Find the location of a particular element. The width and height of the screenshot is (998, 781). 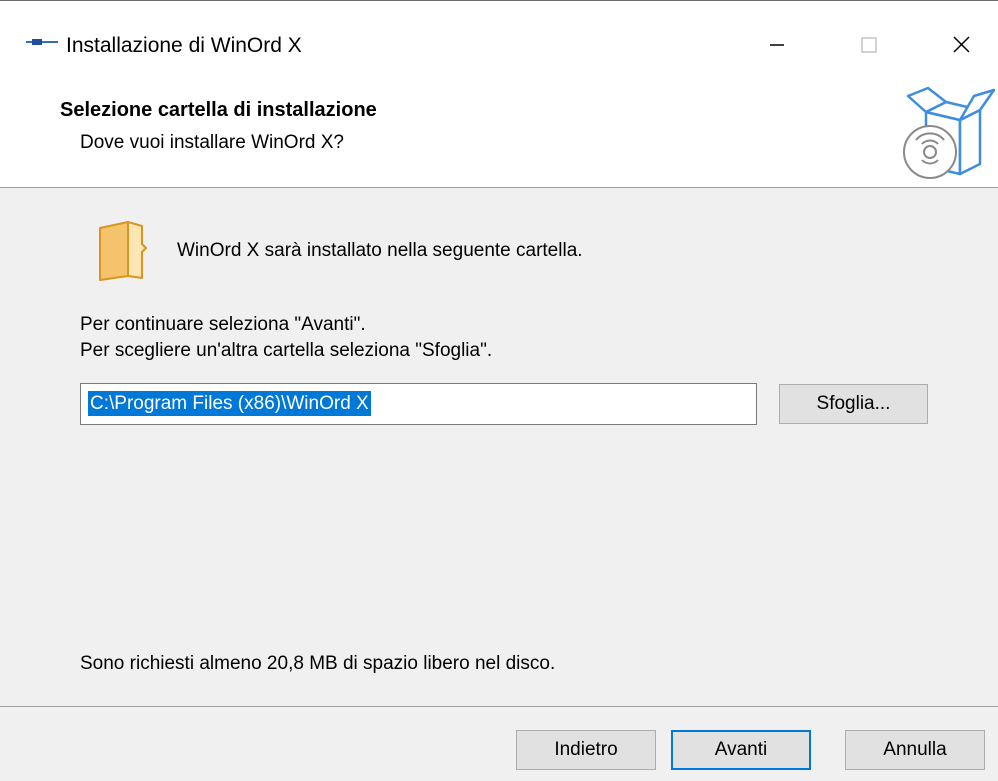

minimize-button is located at coordinates (777, 45).